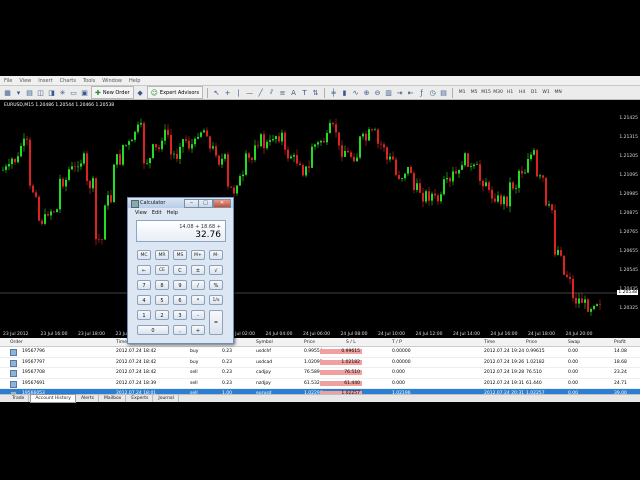  I want to click on col-symbol: Symbol, so click(264, 342).